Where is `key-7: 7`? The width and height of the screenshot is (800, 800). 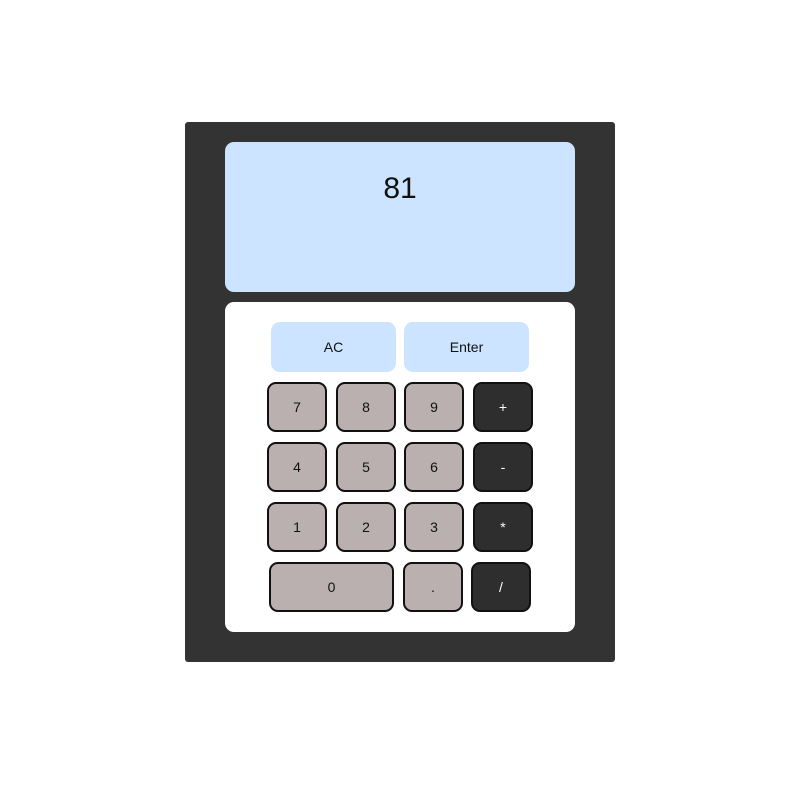
key-7: 7 is located at coordinates (297, 407).